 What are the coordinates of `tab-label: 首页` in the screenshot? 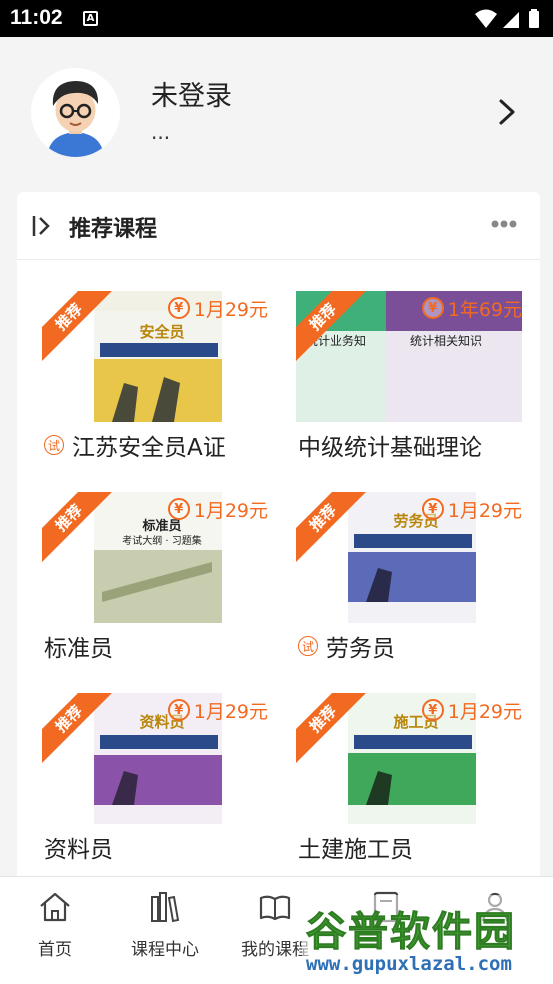 It's located at (55, 950).